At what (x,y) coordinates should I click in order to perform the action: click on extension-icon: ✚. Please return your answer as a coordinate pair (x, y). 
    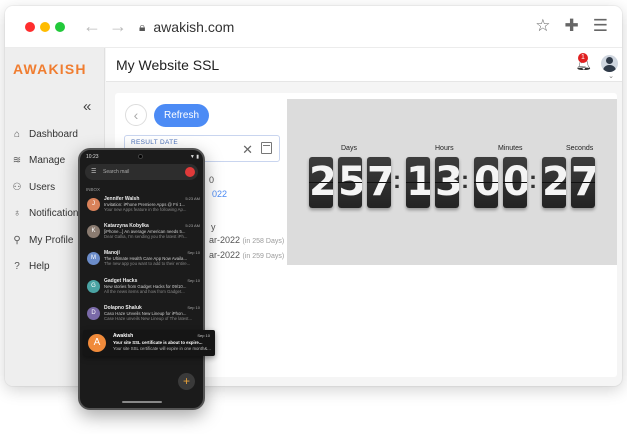
    Looking at the image, I should click on (572, 26).